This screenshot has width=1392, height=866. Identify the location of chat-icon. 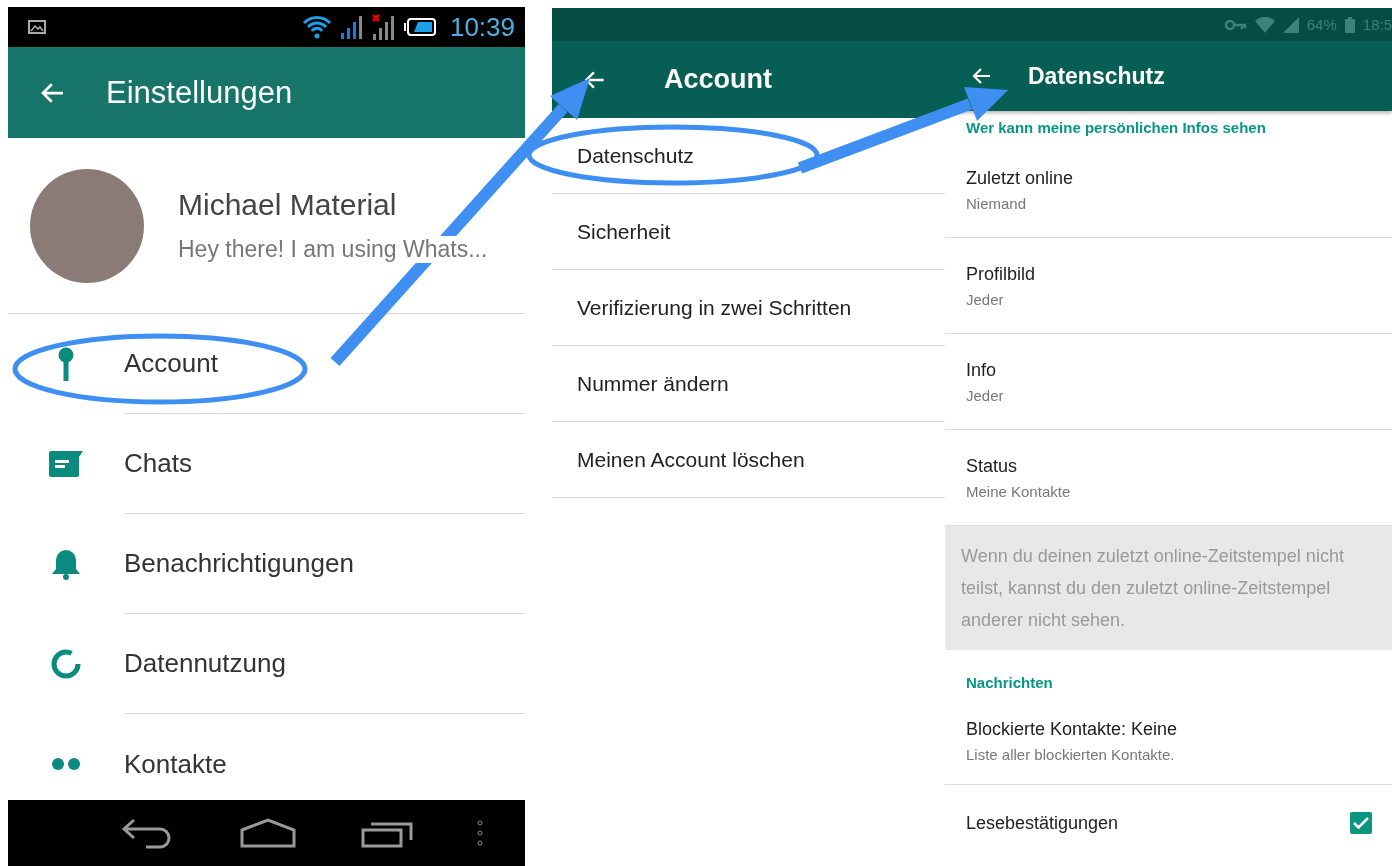
(66, 464).